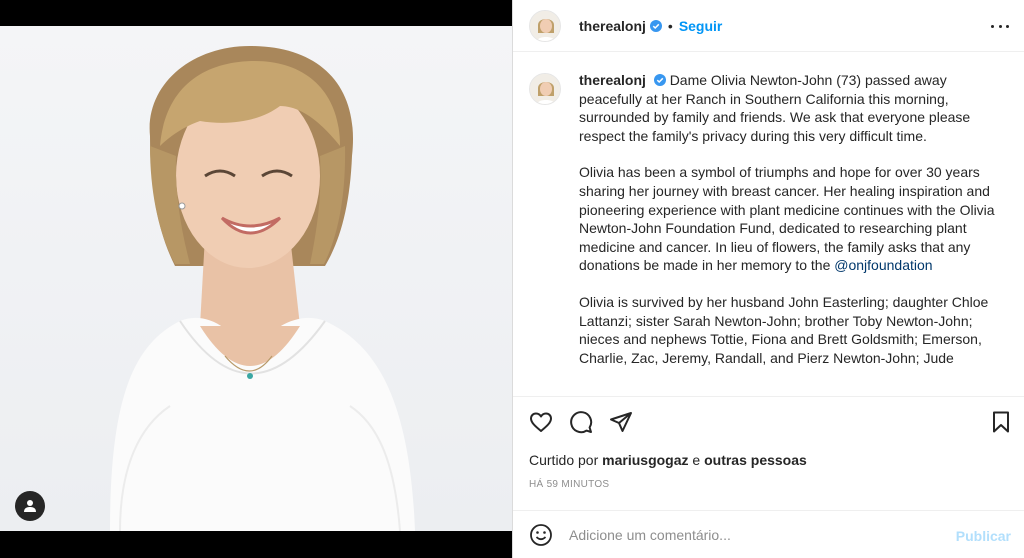 The image size is (1024, 558). Describe the element at coordinates (768, 421) in the screenshot. I see `action-bar` at that location.